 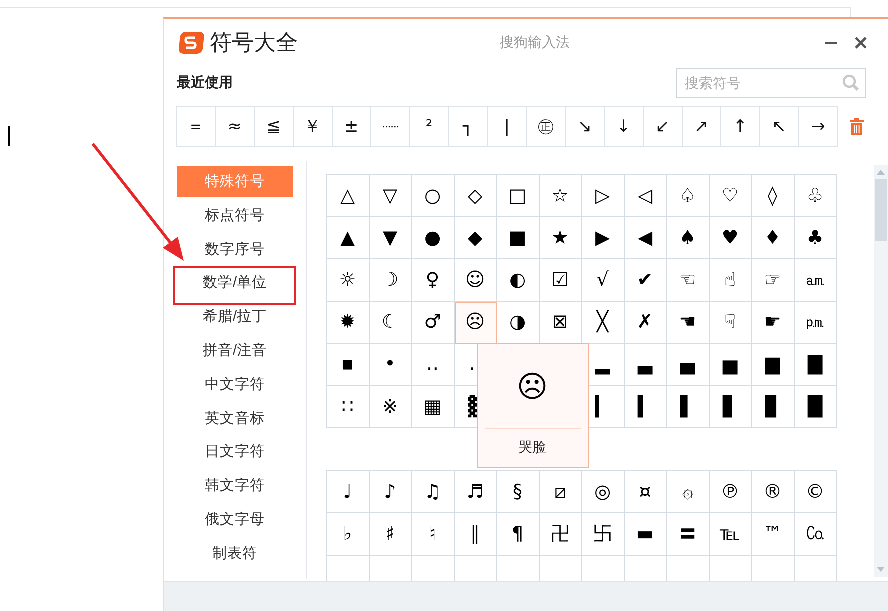 I want to click on symbol-cell: ™, so click(x=773, y=534).